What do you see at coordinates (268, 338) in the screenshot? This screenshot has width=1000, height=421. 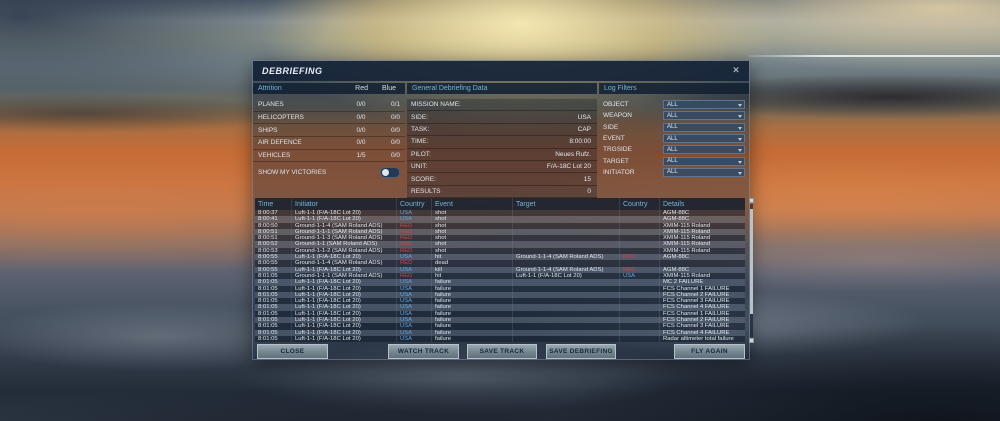 I see `cell-time: 8:01:05` at bounding box center [268, 338].